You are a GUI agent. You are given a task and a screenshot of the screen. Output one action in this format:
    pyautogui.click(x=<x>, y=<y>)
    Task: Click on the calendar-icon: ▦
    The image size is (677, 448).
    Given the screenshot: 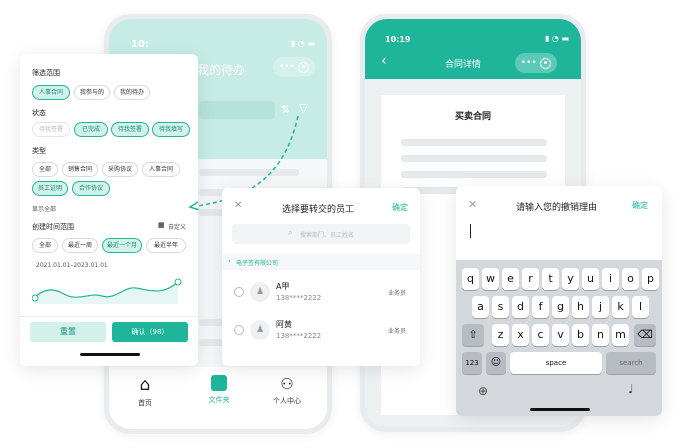 What is the action you would take?
    pyautogui.click(x=161, y=225)
    